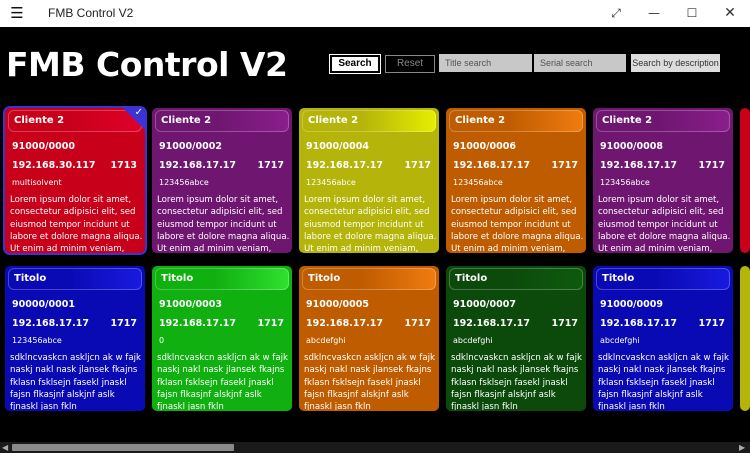  What do you see at coordinates (484, 146) in the screenshot?
I see `card-serial: 91000/0006` at bounding box center [484, 146].